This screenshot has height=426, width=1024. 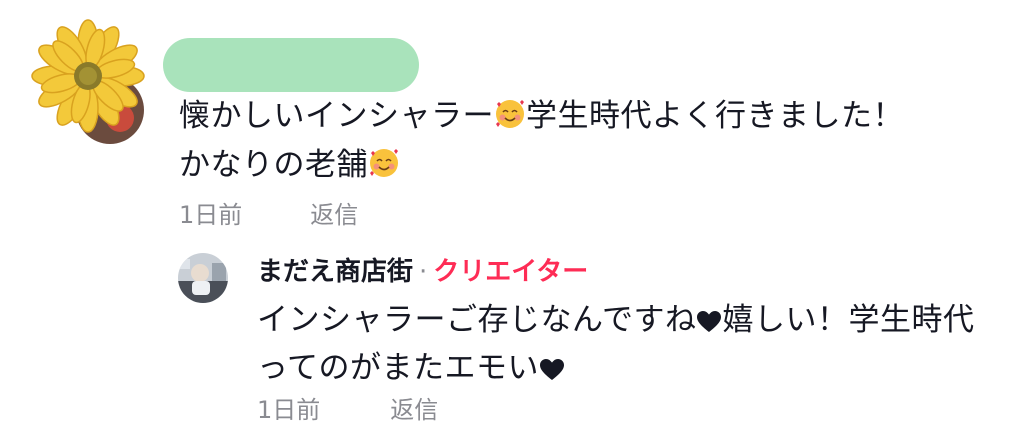 What do you see at coordinates (211, 215) in the screenshot?
I see `comment-timestamp: 1日前` at bounding box center [211, 215].